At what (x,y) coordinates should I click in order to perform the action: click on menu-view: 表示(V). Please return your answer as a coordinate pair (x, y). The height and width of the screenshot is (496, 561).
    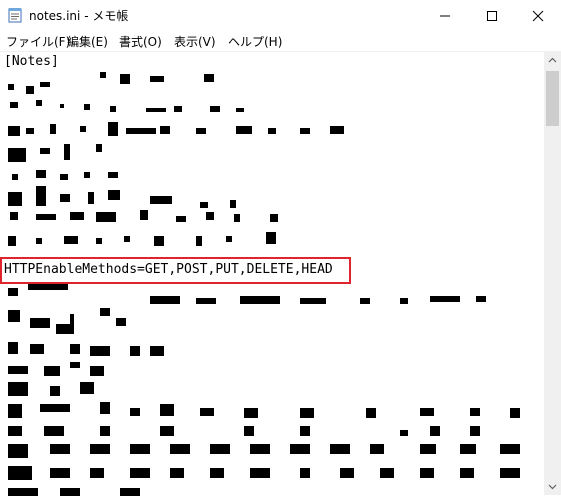
    Looking at the image, I should click on (195, 41).